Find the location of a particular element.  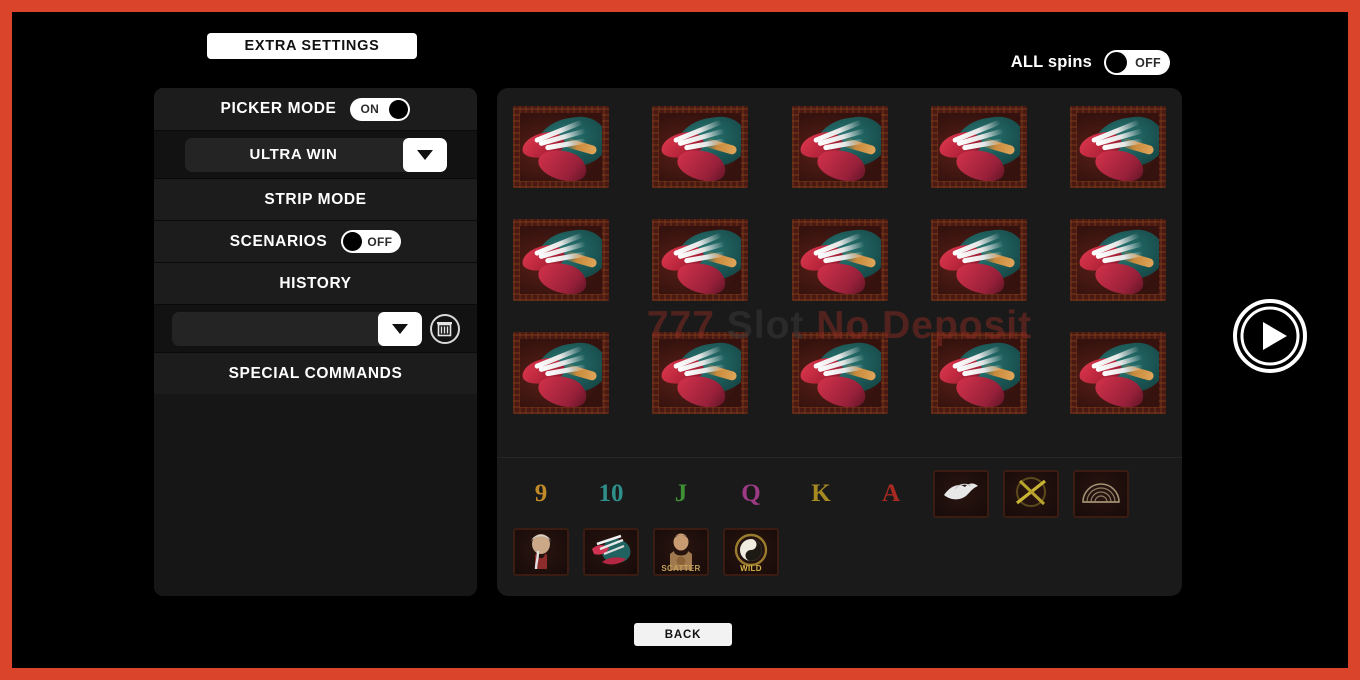

symbol-9-text: 9 is located at coordinates (541, 493).